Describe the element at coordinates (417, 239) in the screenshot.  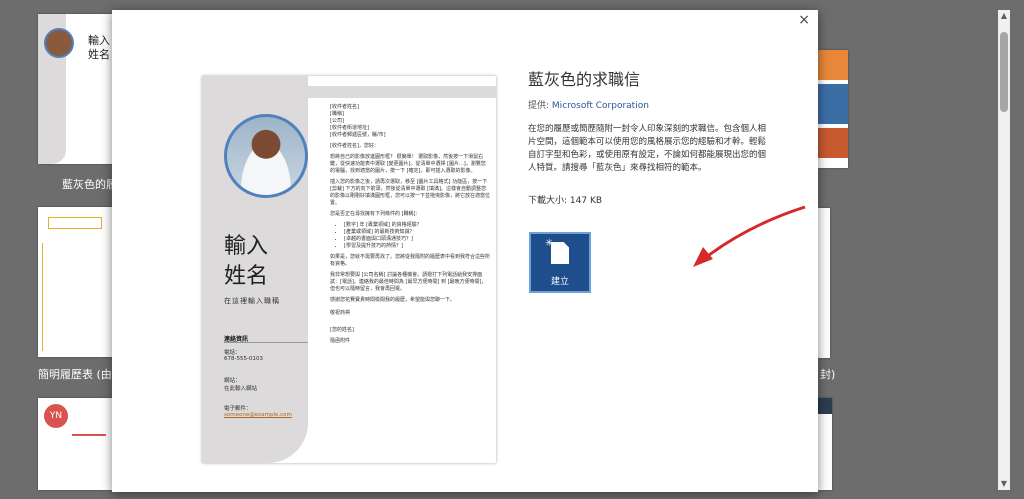
I see `list-item: [卓越的書面與口頭溝通技巧？]` at that location.